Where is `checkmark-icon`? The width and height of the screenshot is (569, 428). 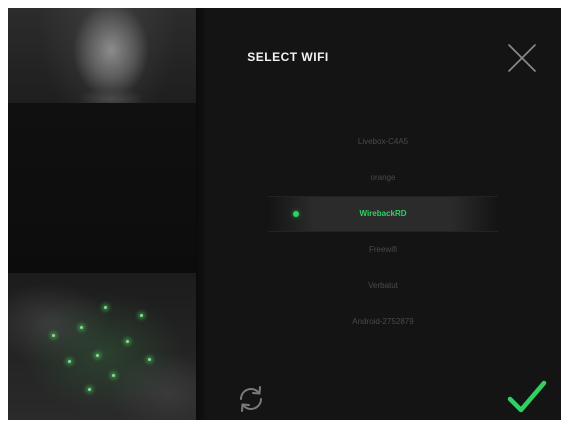 checkmark-icon is located at coordinates (527, 396).